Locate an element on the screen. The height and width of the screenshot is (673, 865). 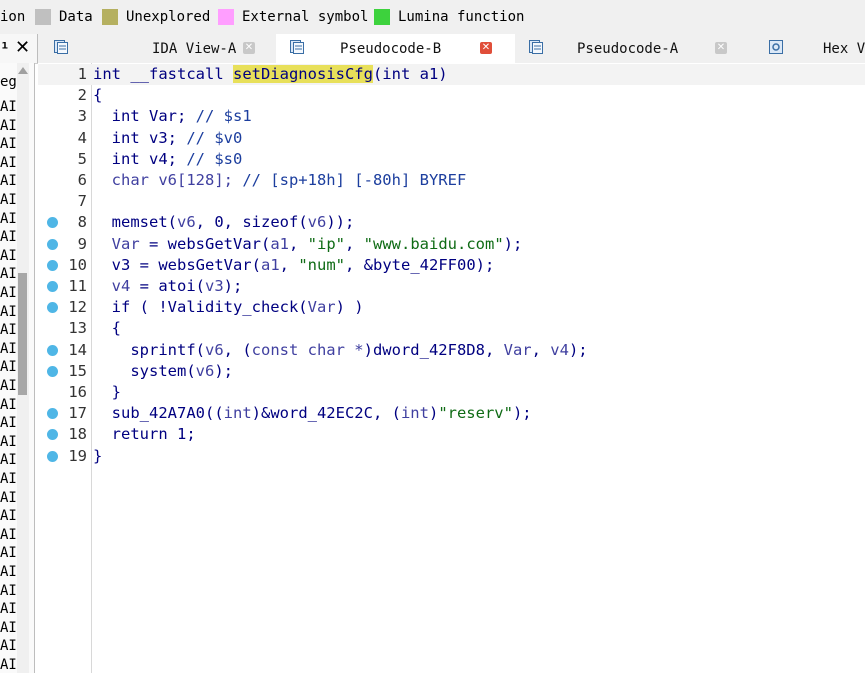
code-line: 12 if ( !Validity_check(Var) ) is located at coordinates (451, 307).